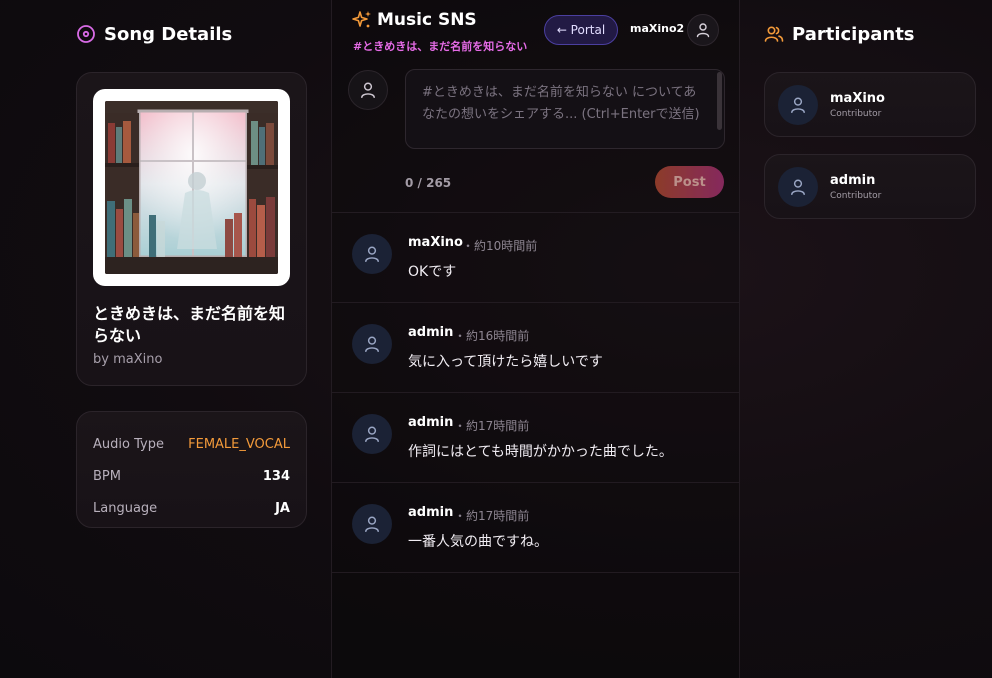  I want to click on users-icon, so click(774, 34).